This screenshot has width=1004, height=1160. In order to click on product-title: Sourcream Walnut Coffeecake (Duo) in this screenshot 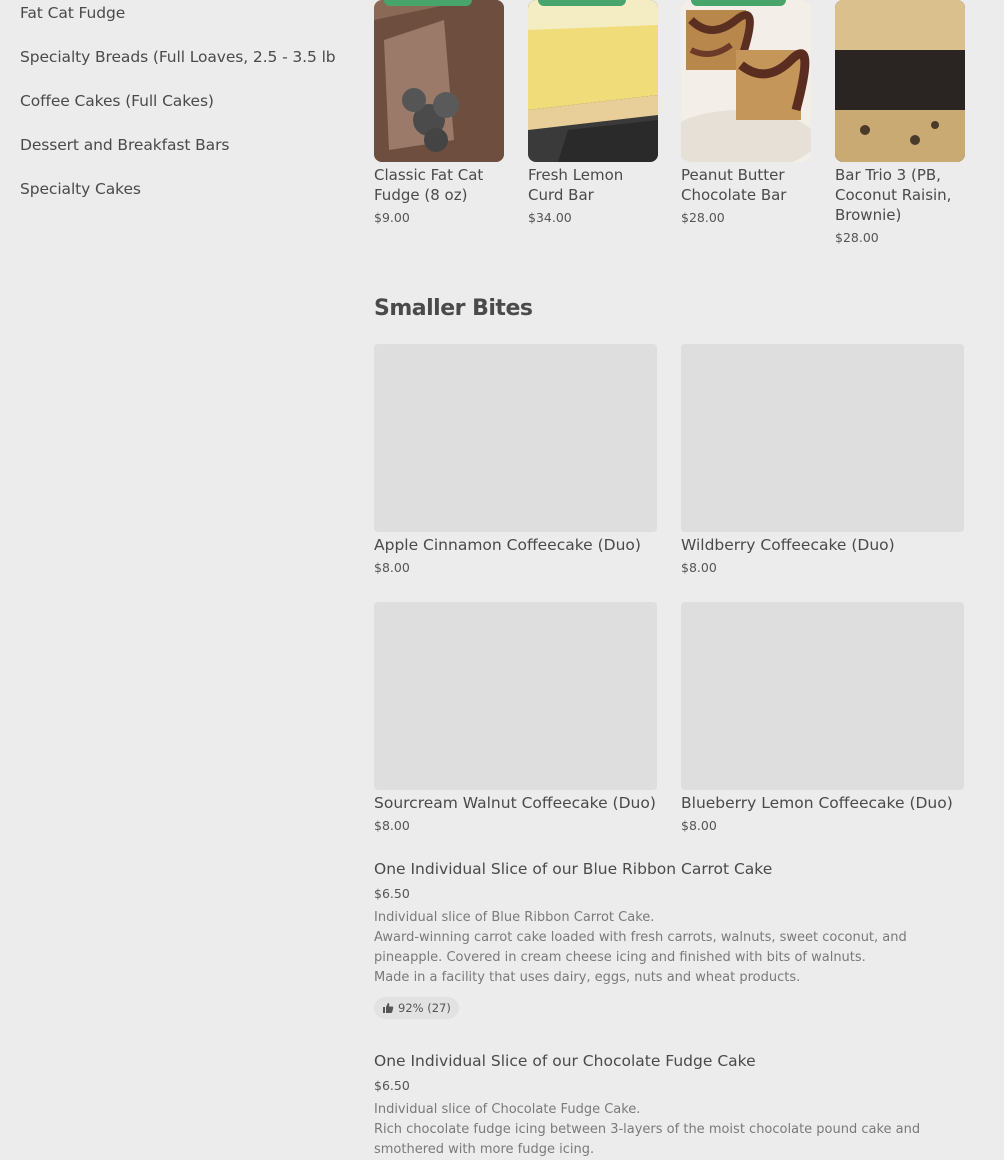, I will do `click(515, 803)`.